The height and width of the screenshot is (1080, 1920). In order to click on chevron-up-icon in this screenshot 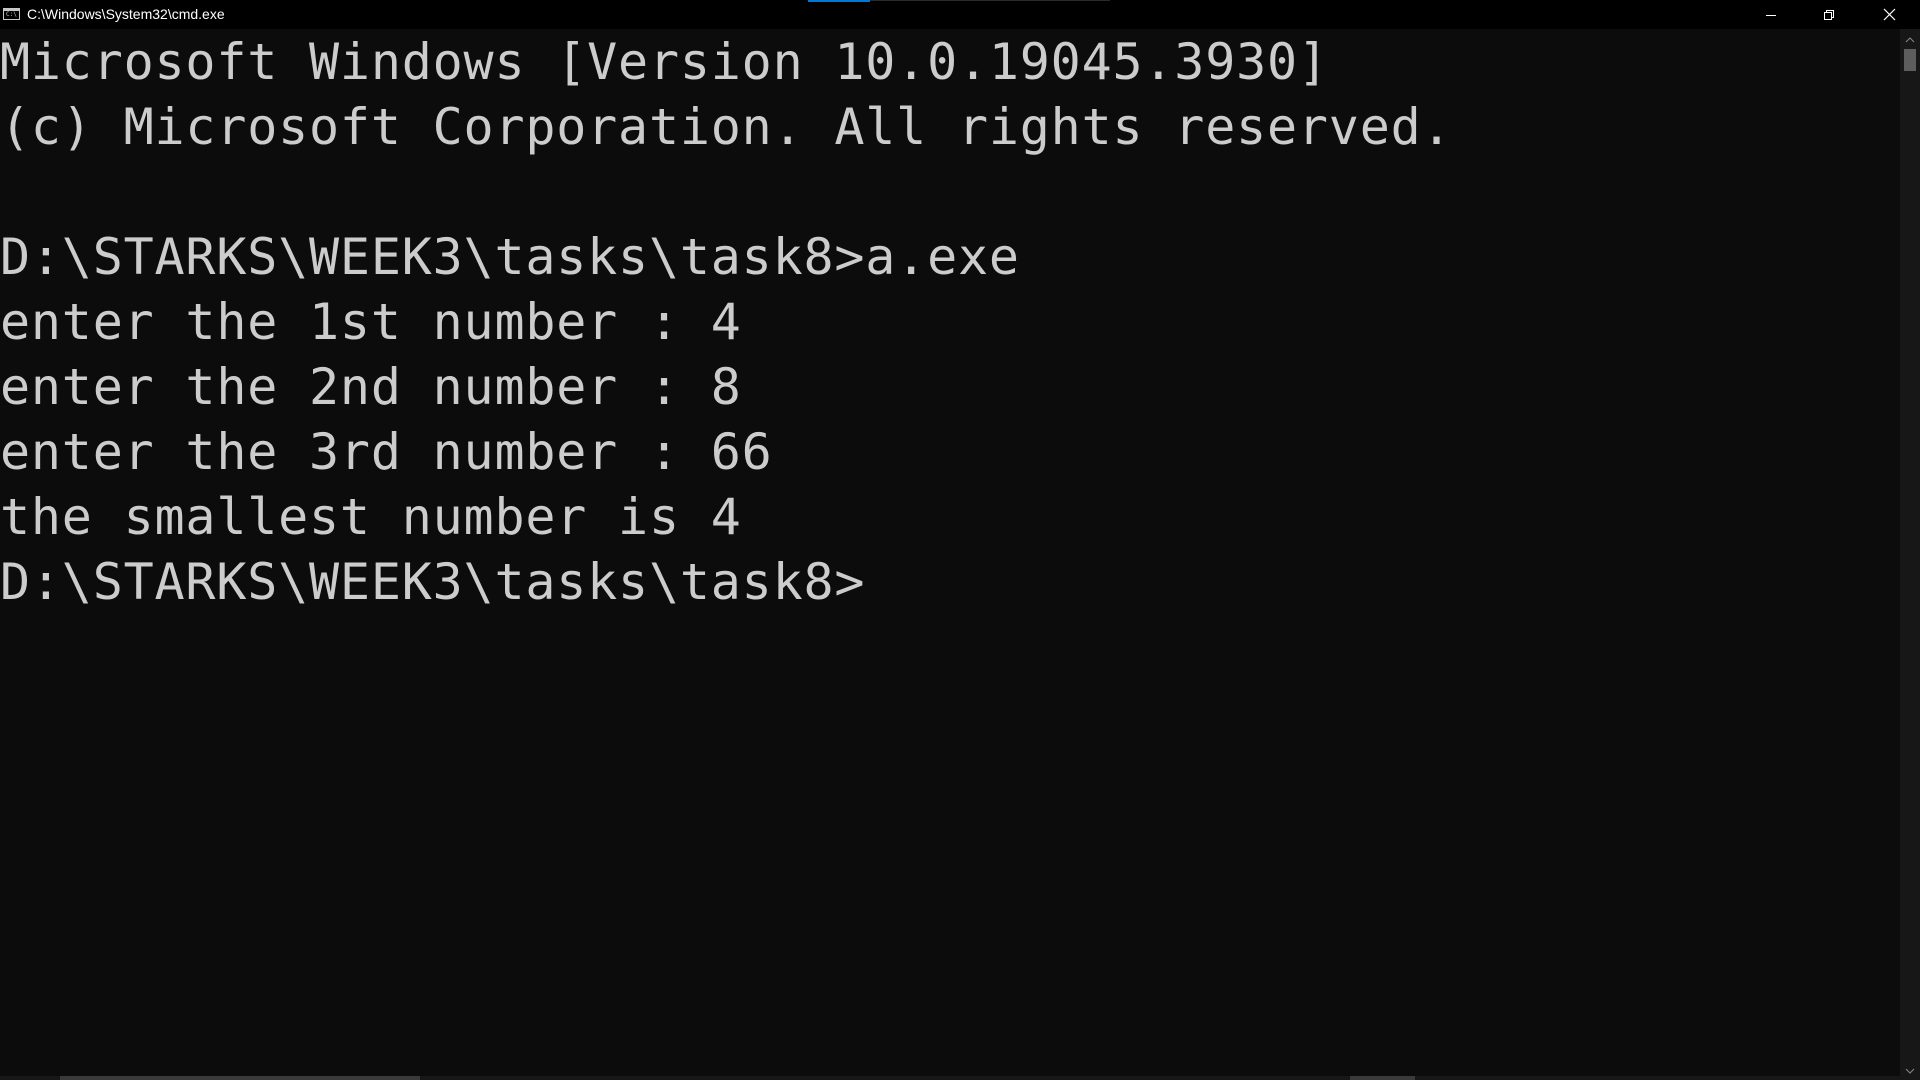, I will do `click(1910, 39)`.